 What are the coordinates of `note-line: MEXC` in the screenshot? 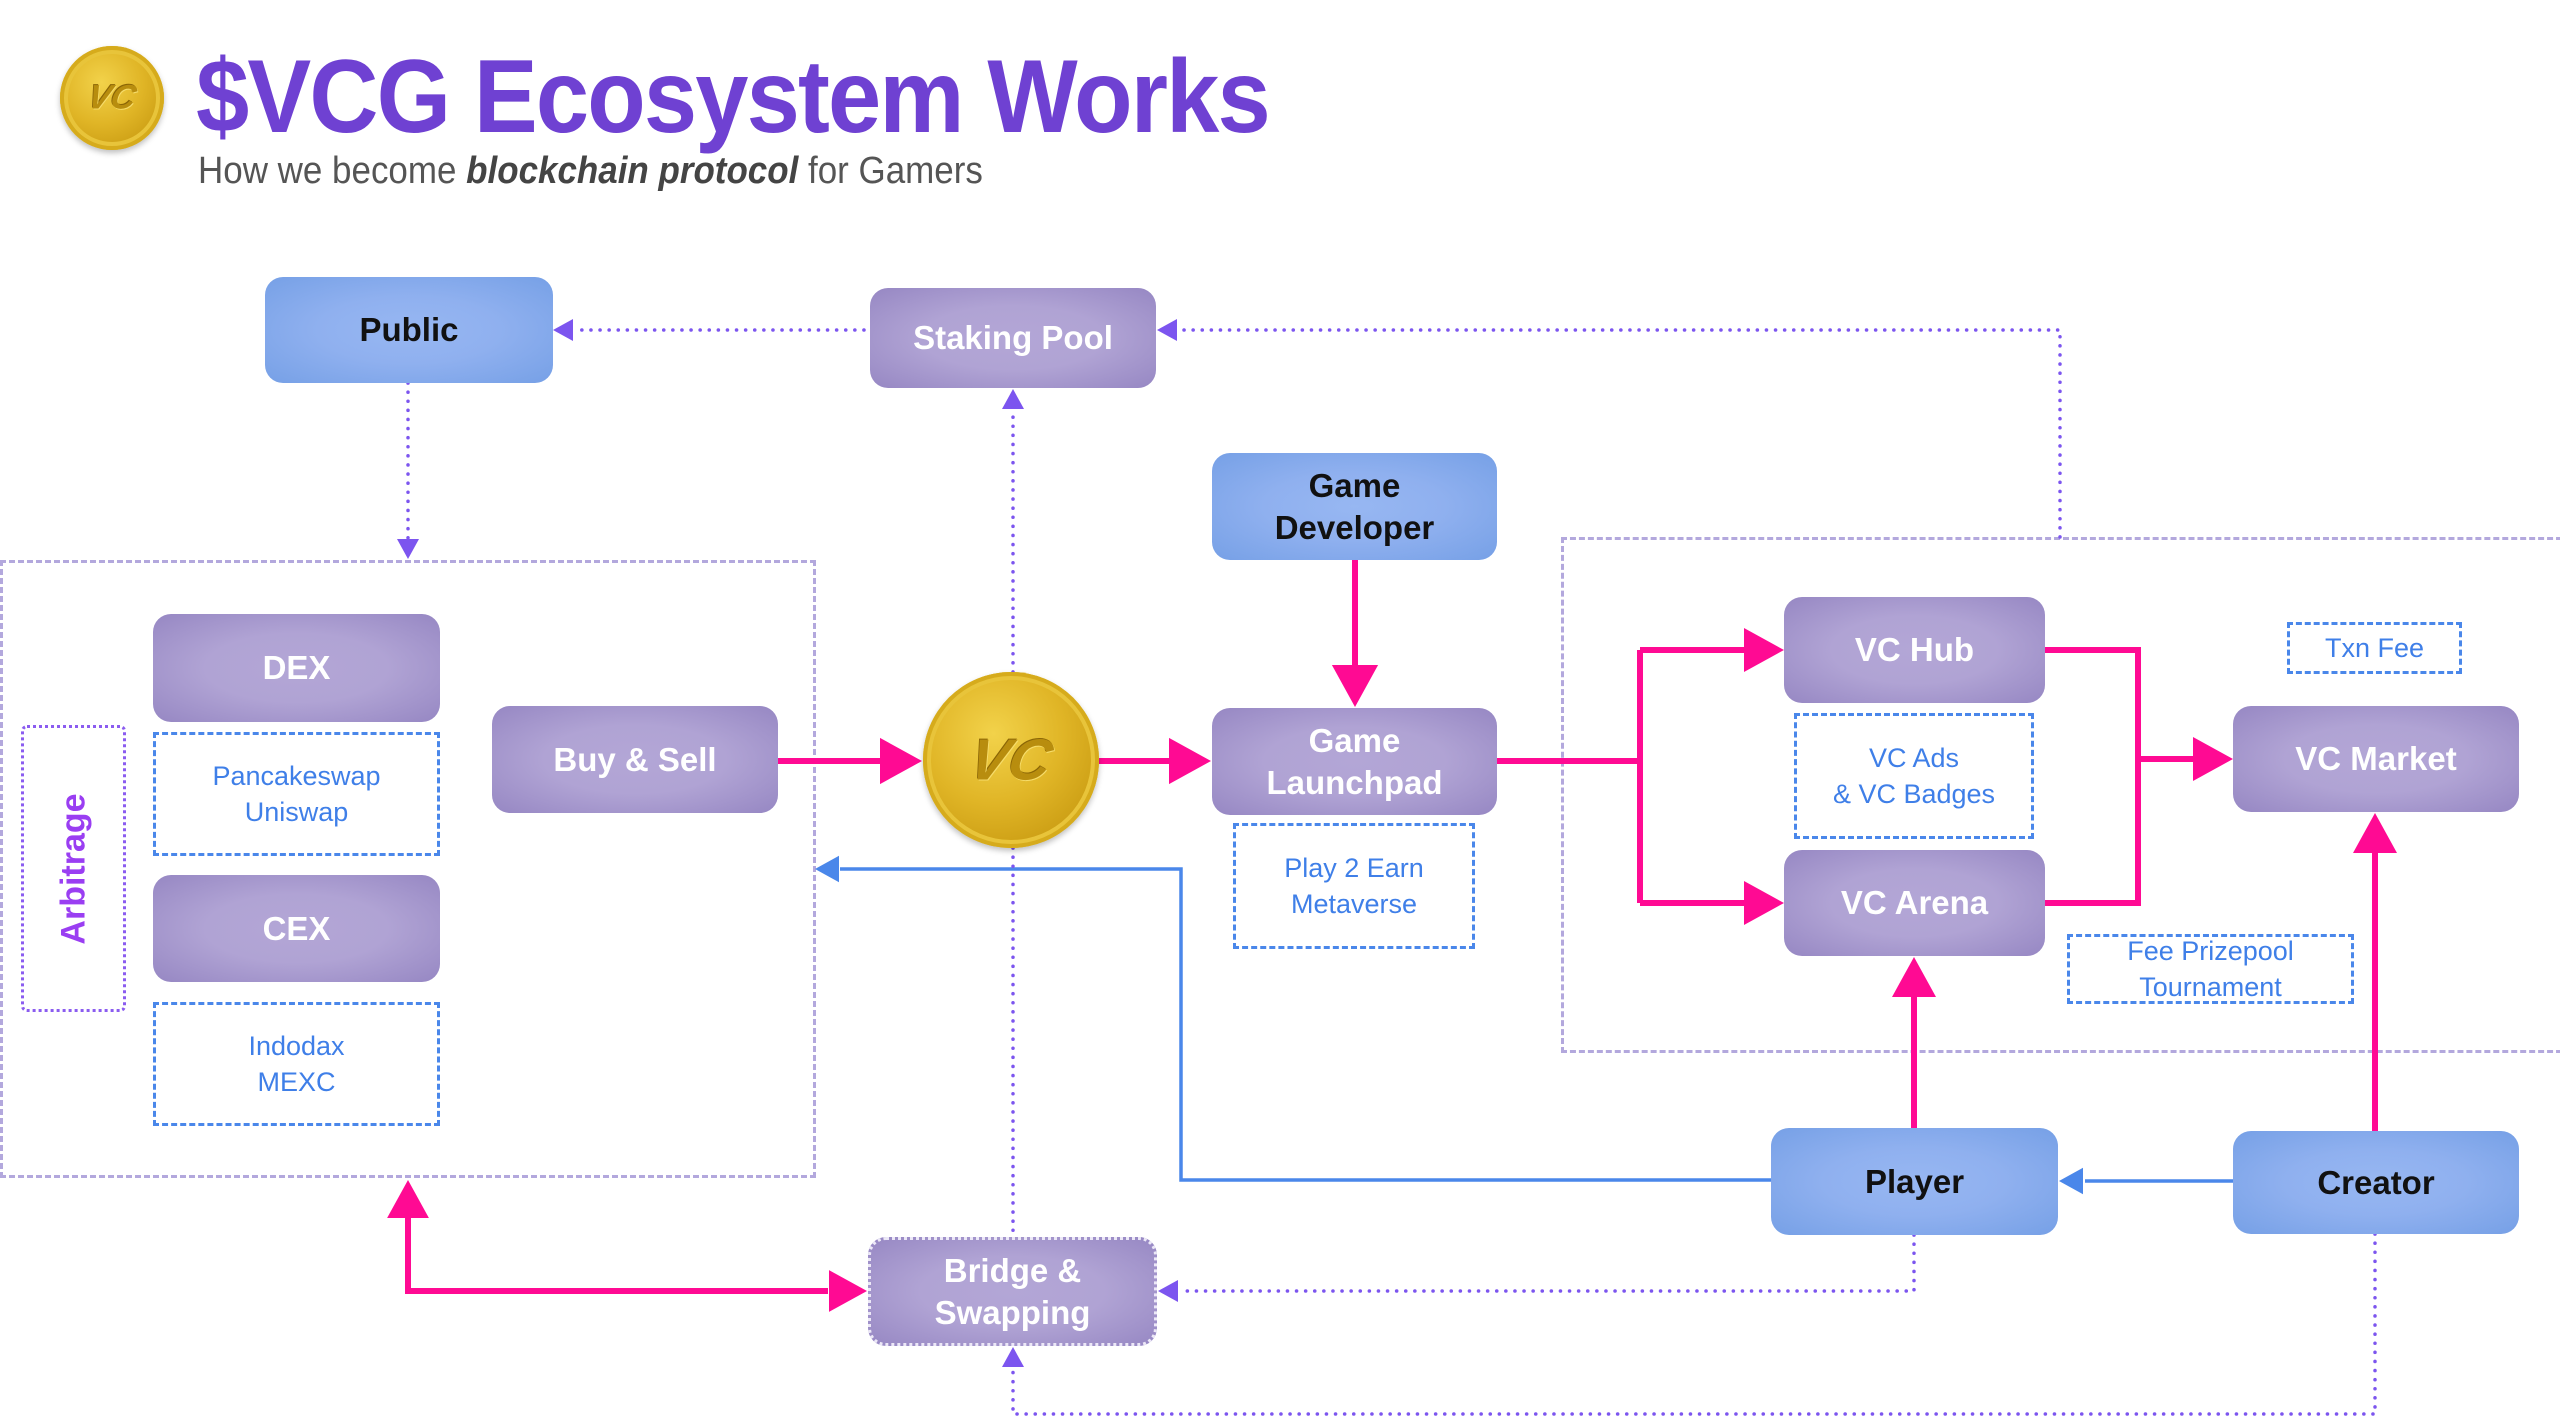 It's located at (296, 1082).